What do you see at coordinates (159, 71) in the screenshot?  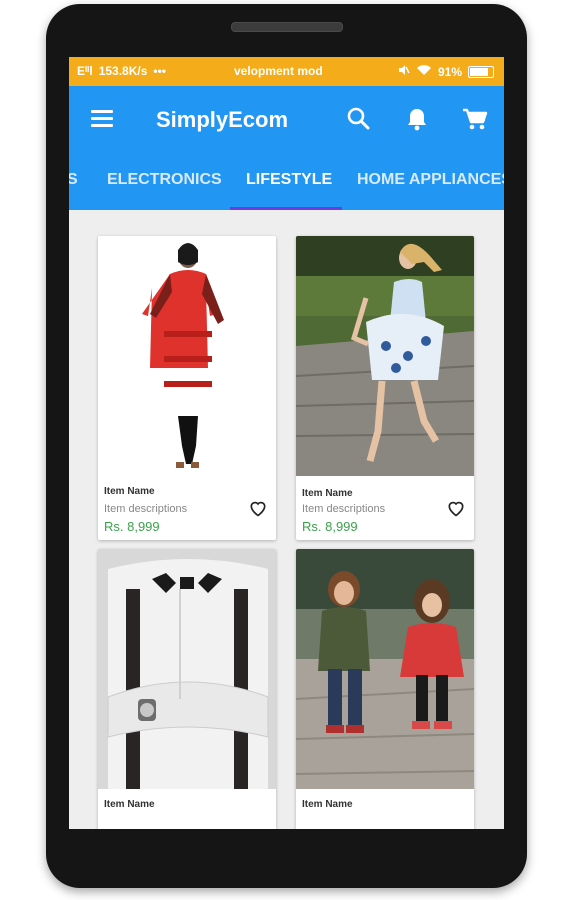 I see `more-dots: •••` at bounding box center [159, 71].